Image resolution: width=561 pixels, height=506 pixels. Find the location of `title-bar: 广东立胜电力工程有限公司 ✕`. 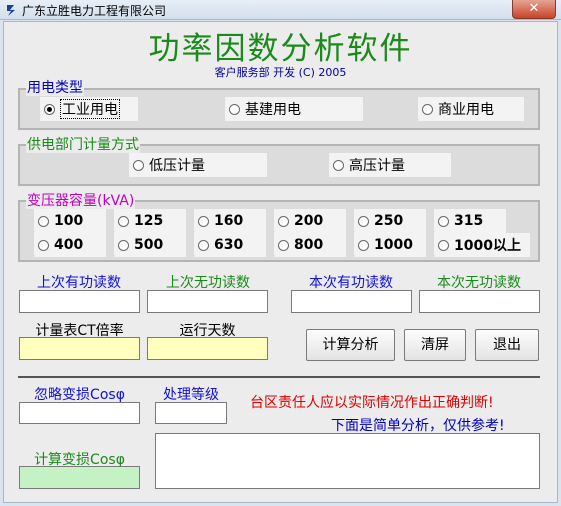

title-bar: 广东立胜电力工程有限公司 ✕ is located at coordinates (280, 10).